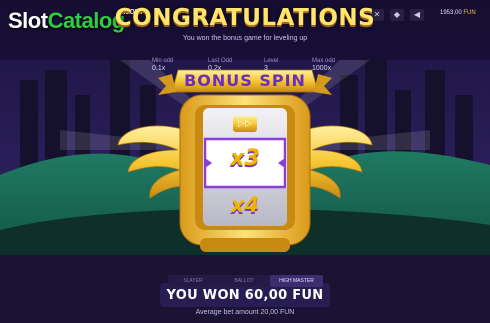  Describe the element at coordinates (163, 61) in the screenshot. I see `stat-label: Min odd` at that location.